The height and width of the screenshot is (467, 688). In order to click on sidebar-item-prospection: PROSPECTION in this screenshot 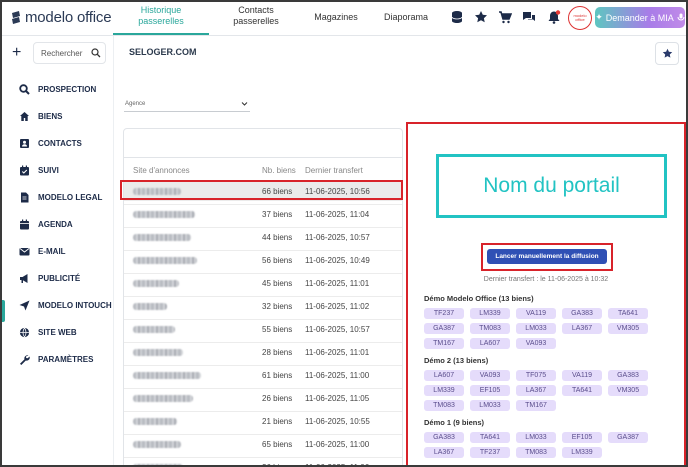, I will do `click(57, 89)`.